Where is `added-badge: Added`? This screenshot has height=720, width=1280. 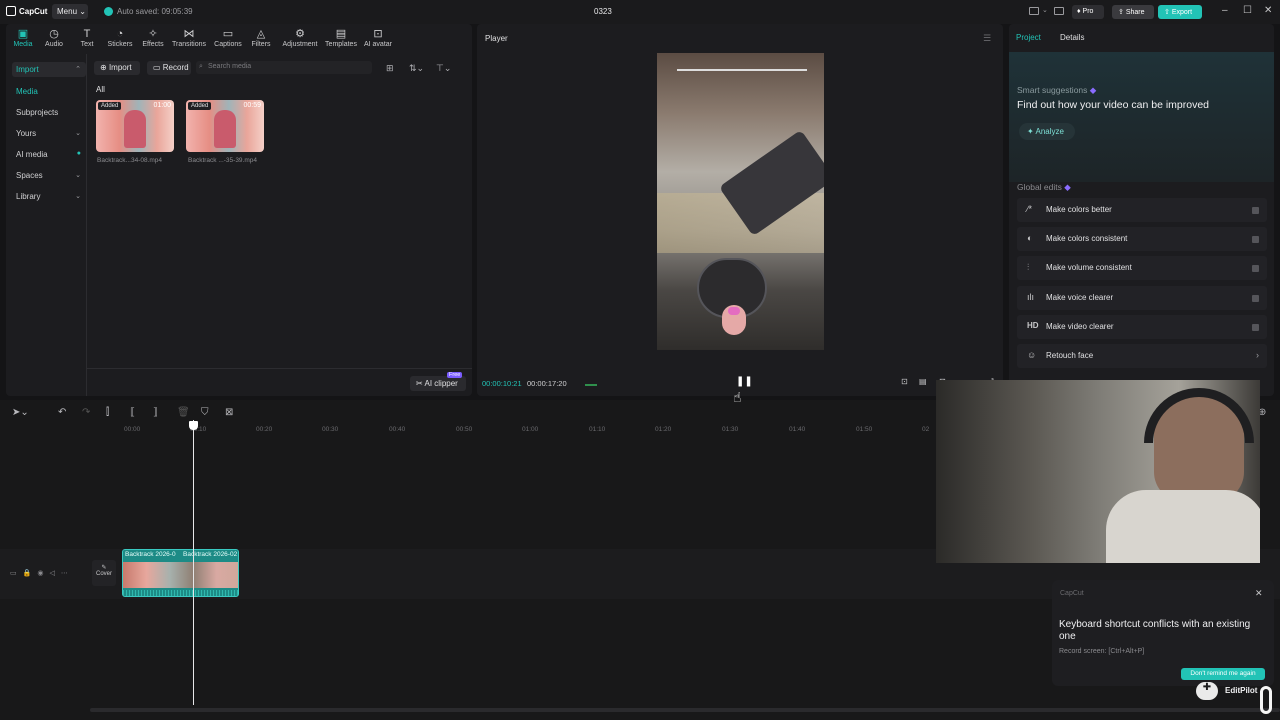 added-badge: Added is located at coordinates (200, 106).